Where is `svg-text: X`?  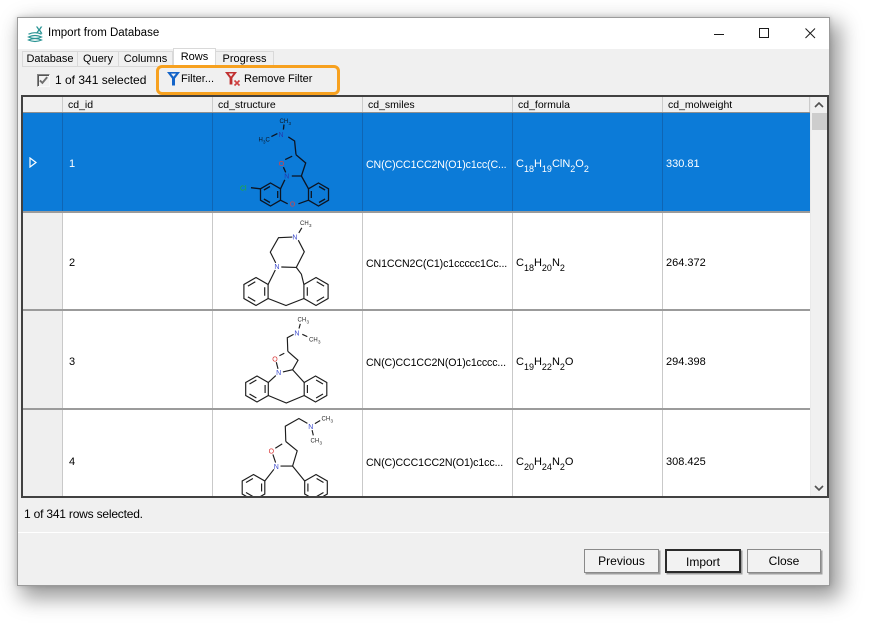
svg-text: X is located at coordinates (39, 30).